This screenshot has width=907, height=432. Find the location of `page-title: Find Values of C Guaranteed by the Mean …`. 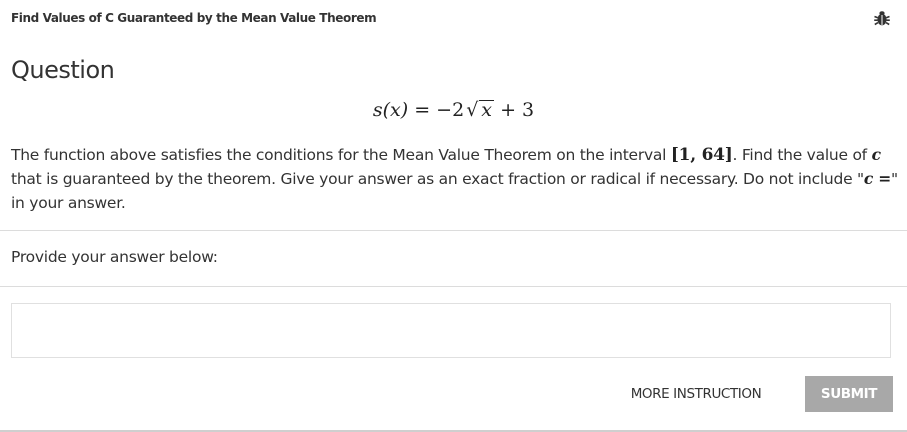

page-title: Find Values of C Guaranteed by the Mean … is located at coordinates (194, 18).